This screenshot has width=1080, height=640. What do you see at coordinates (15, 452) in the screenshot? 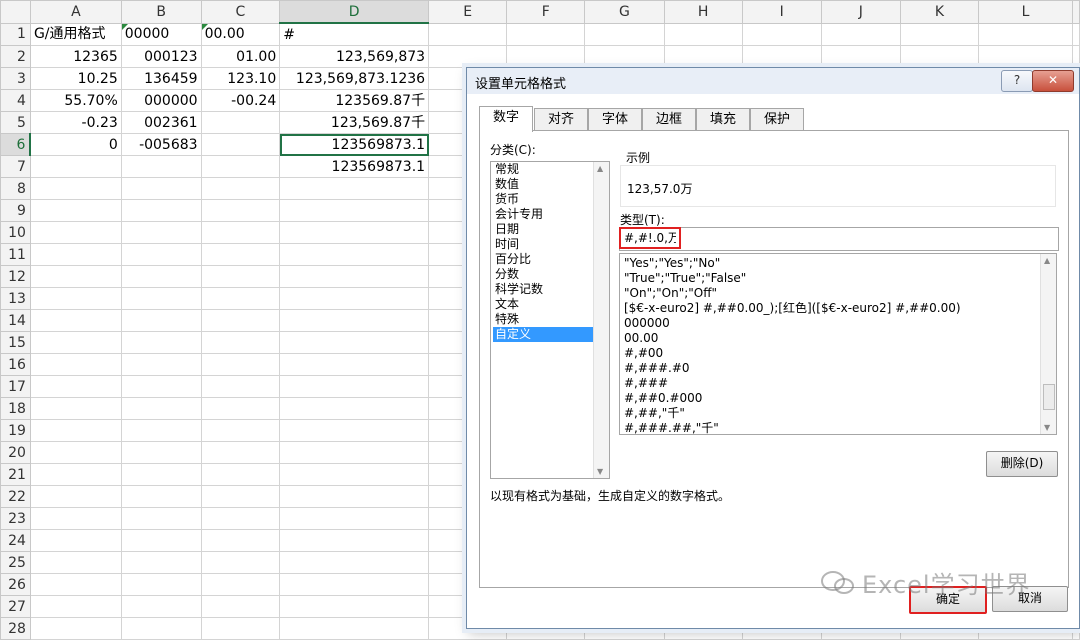
I see `row-header: 20` at bounding box center [15, 452].